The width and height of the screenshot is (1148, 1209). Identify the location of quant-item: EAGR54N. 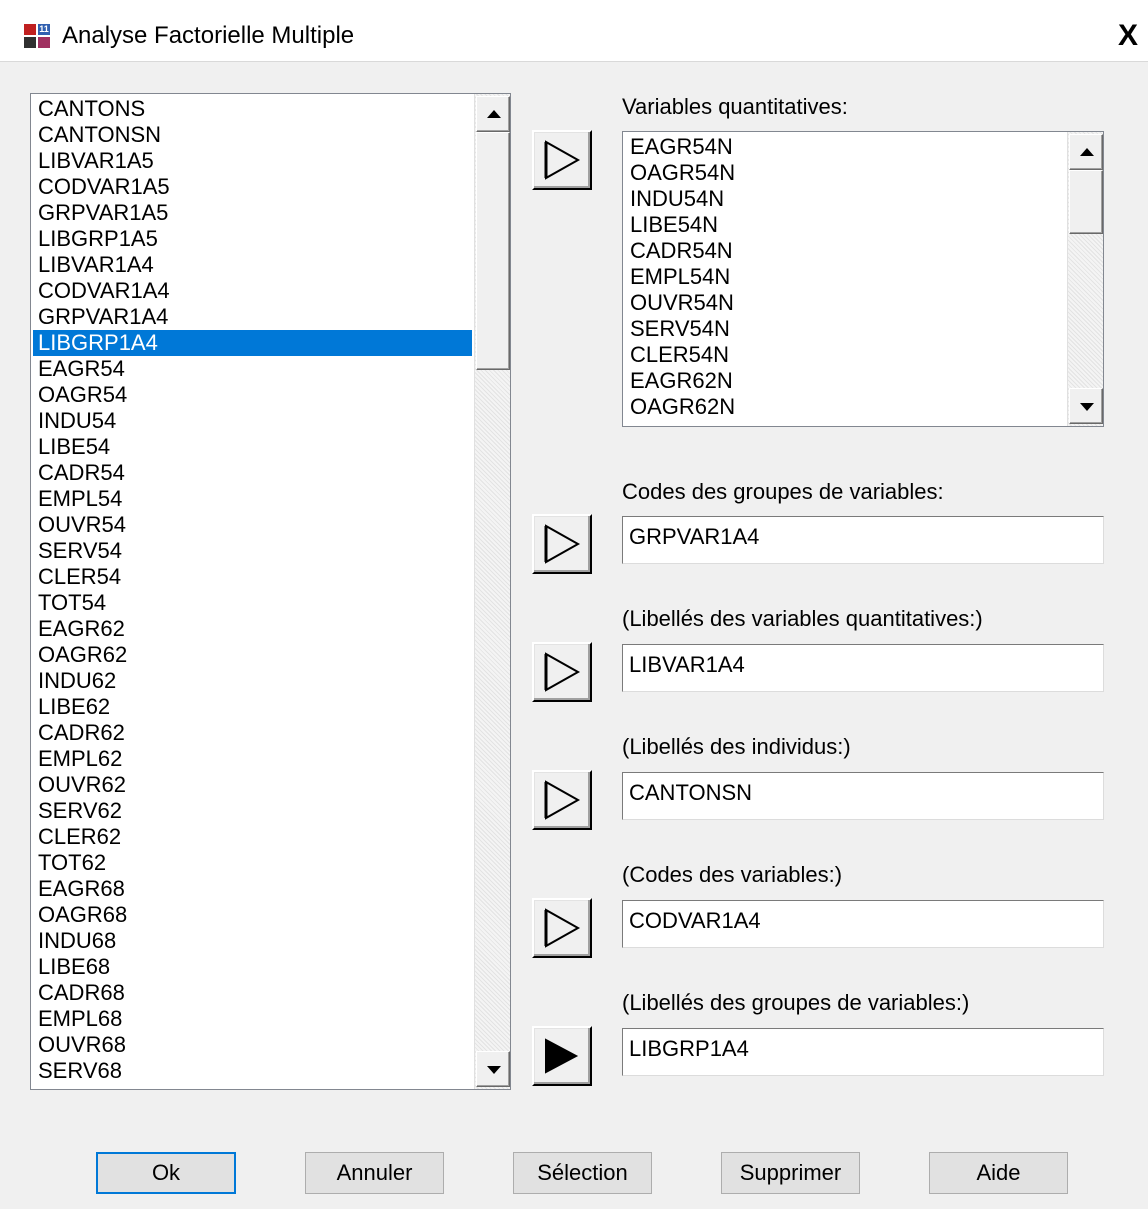
(845, 147).